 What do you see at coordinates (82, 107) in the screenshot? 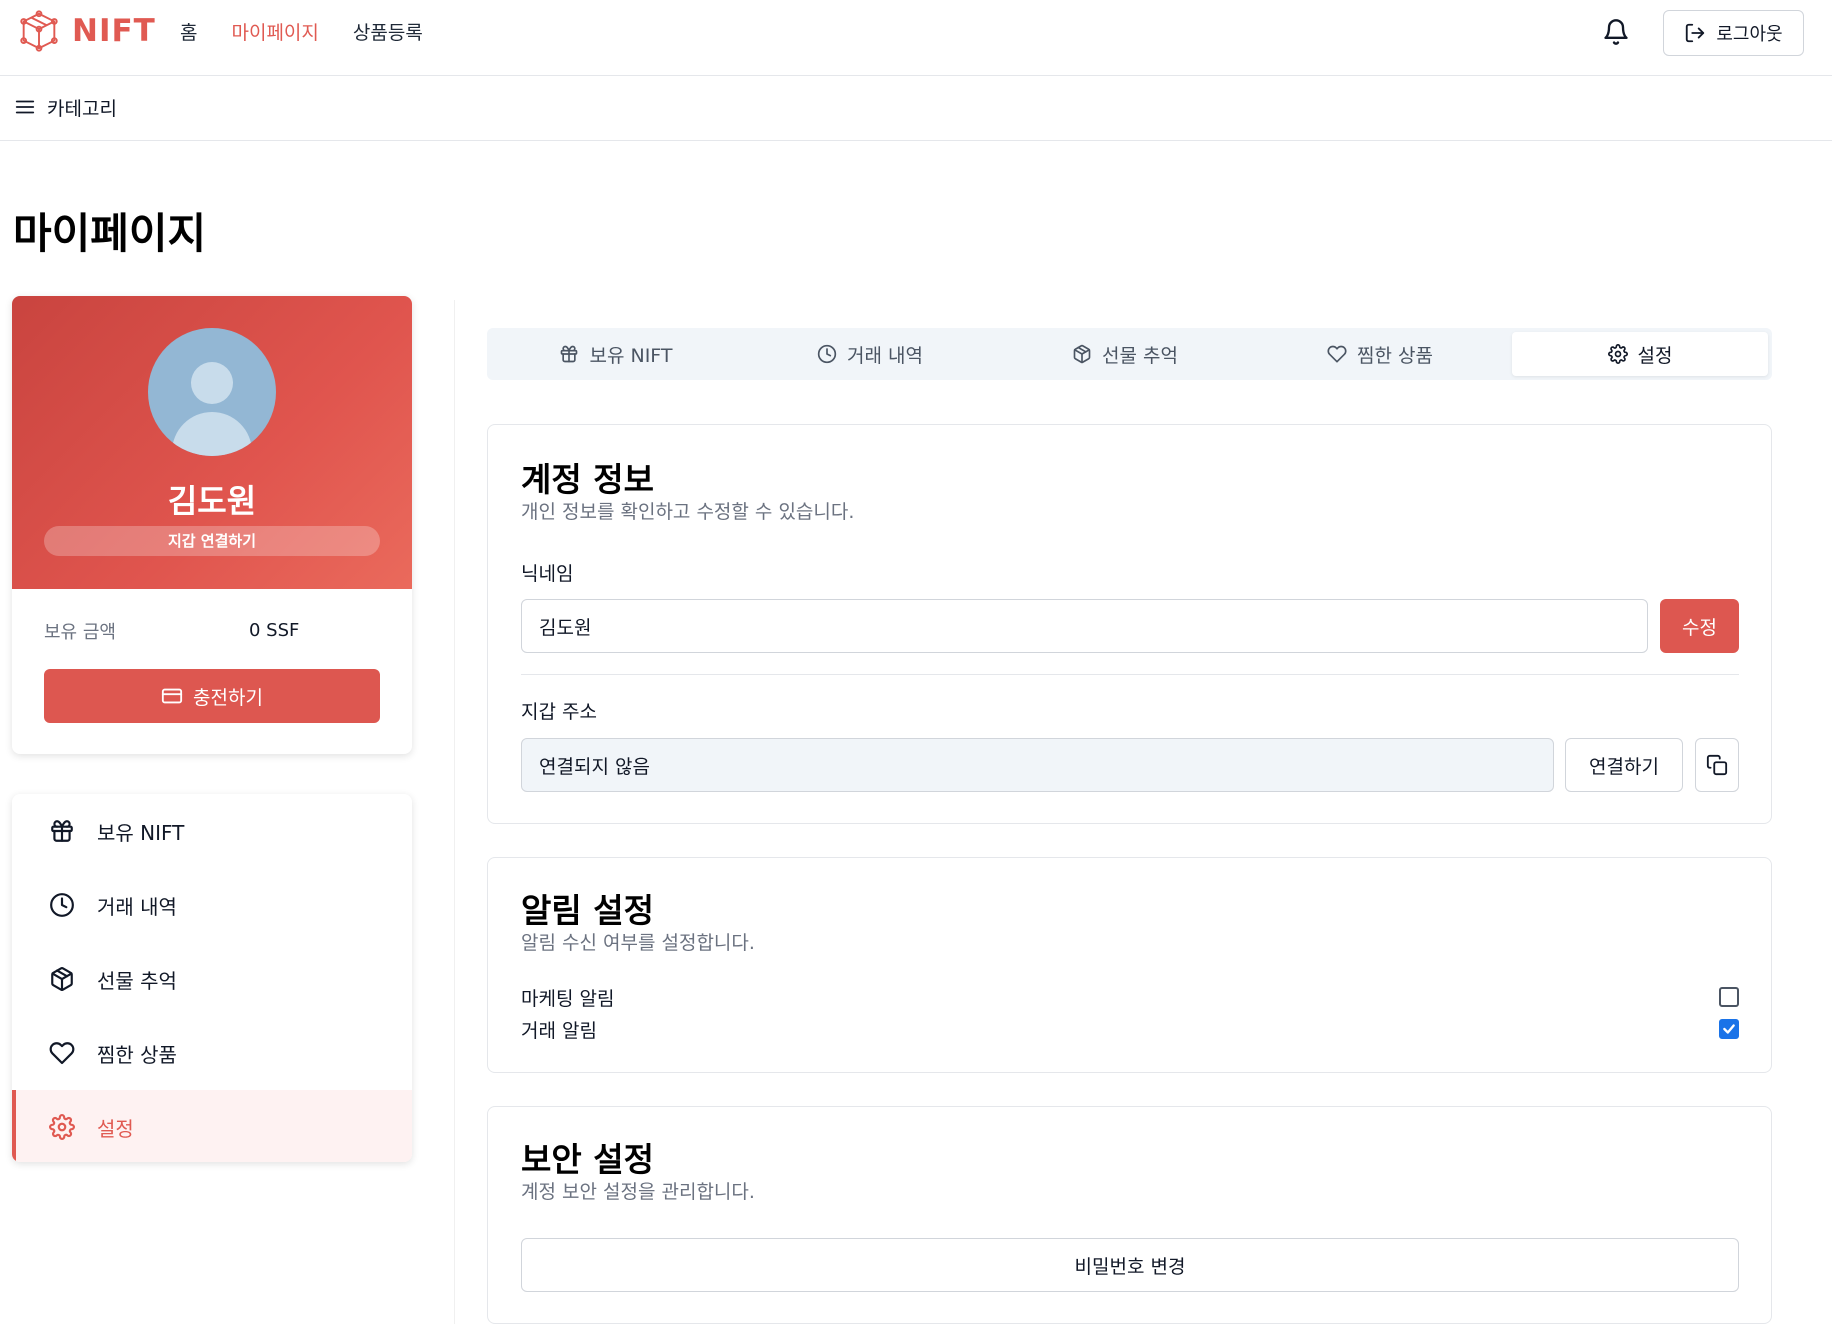
I see `category-label: 카테고리` at bounding box center [82, 107].